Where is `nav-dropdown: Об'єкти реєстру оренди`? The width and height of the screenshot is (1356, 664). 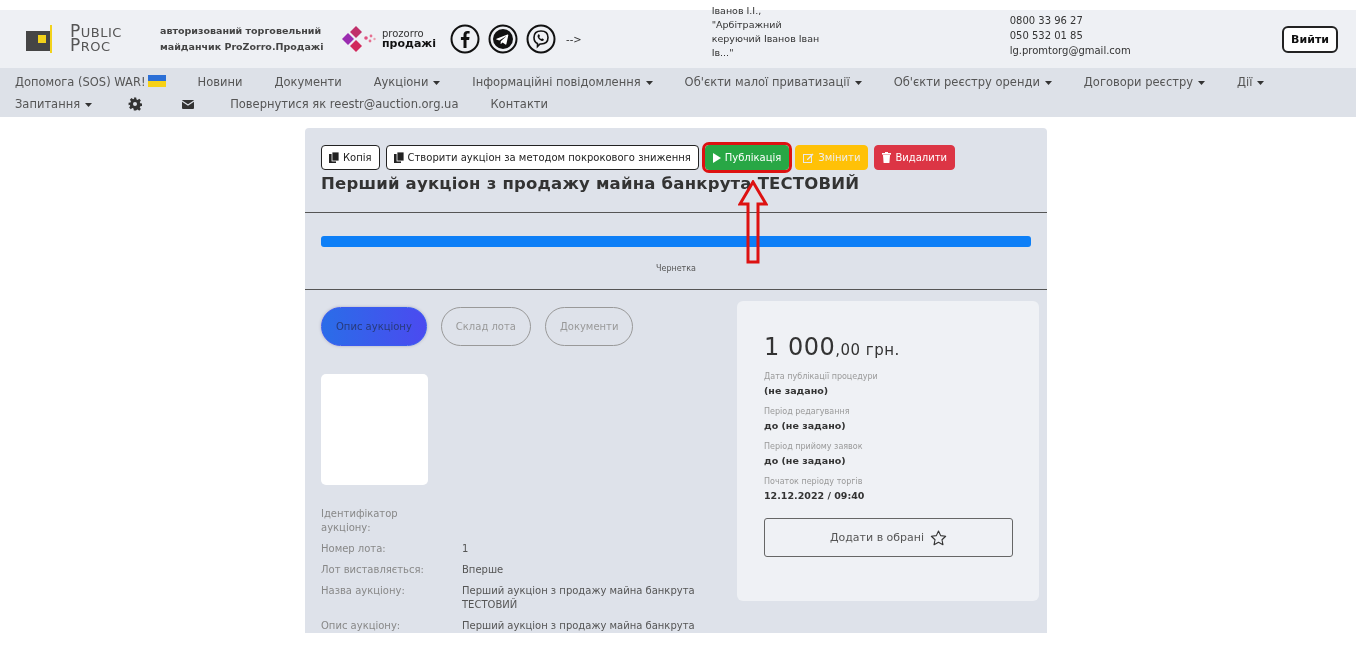 nav-dropdown: Об'єкти реєстру оренди is located at coordinates (972, 82).